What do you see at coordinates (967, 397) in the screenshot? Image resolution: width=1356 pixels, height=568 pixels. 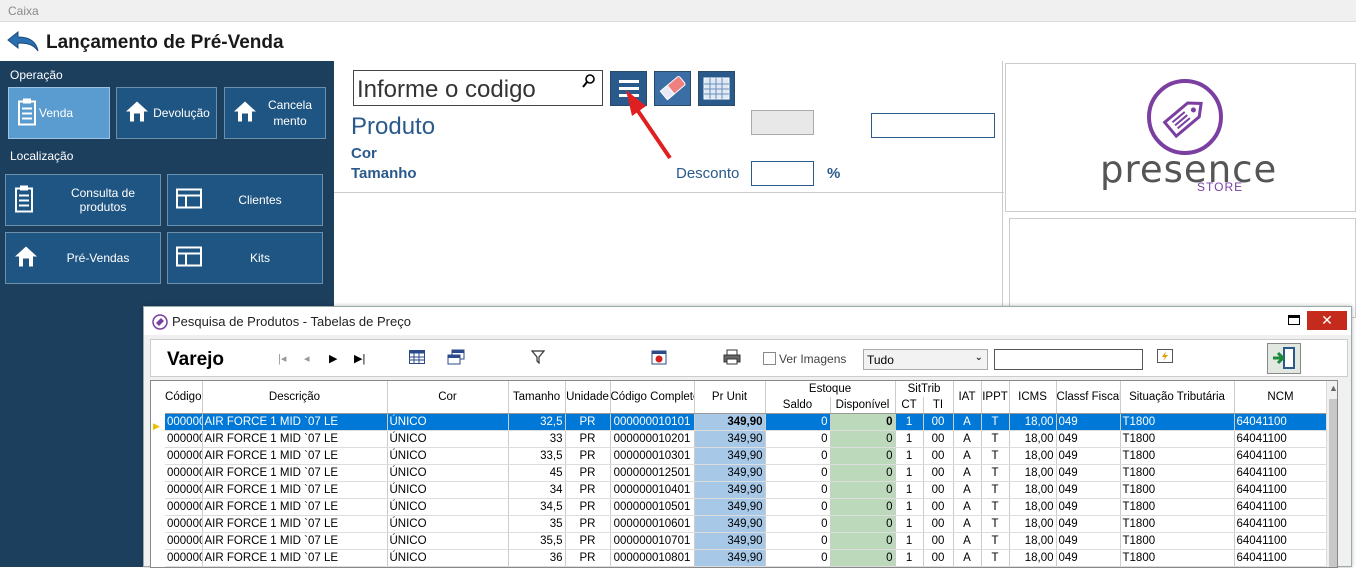 I see `col-iat: IAT` at bounding box center [967, 397].